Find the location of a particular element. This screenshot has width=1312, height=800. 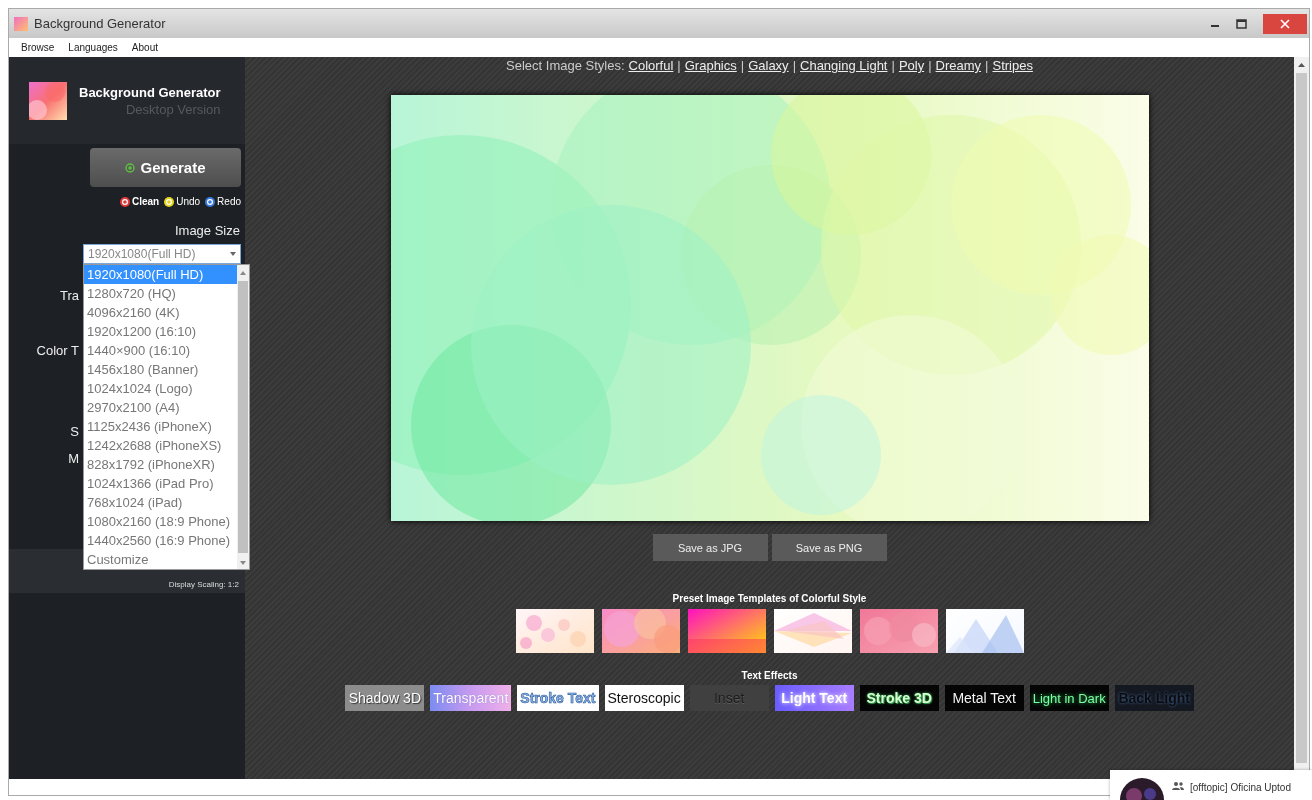

menu-item: Languages is located at coordinates (93, 47).